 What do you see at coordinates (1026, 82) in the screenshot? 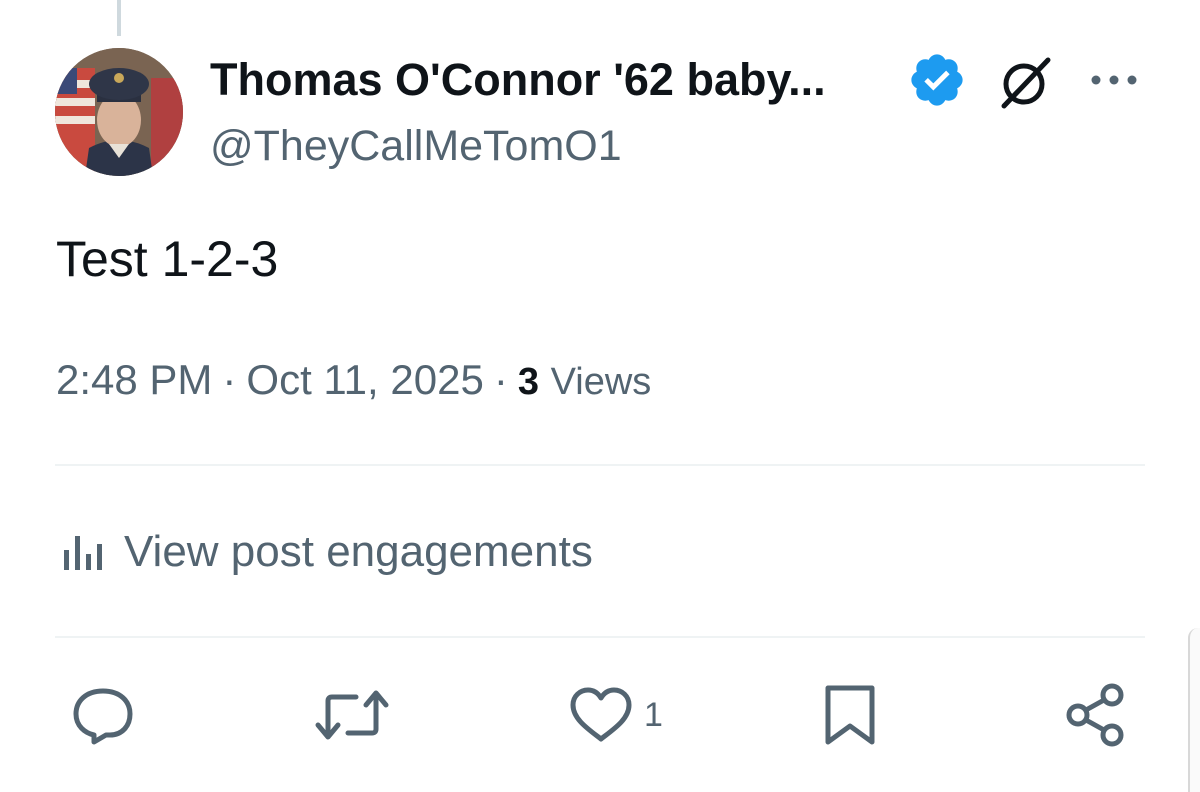
I see `grok-icon` at bounding box center [1026, 82].